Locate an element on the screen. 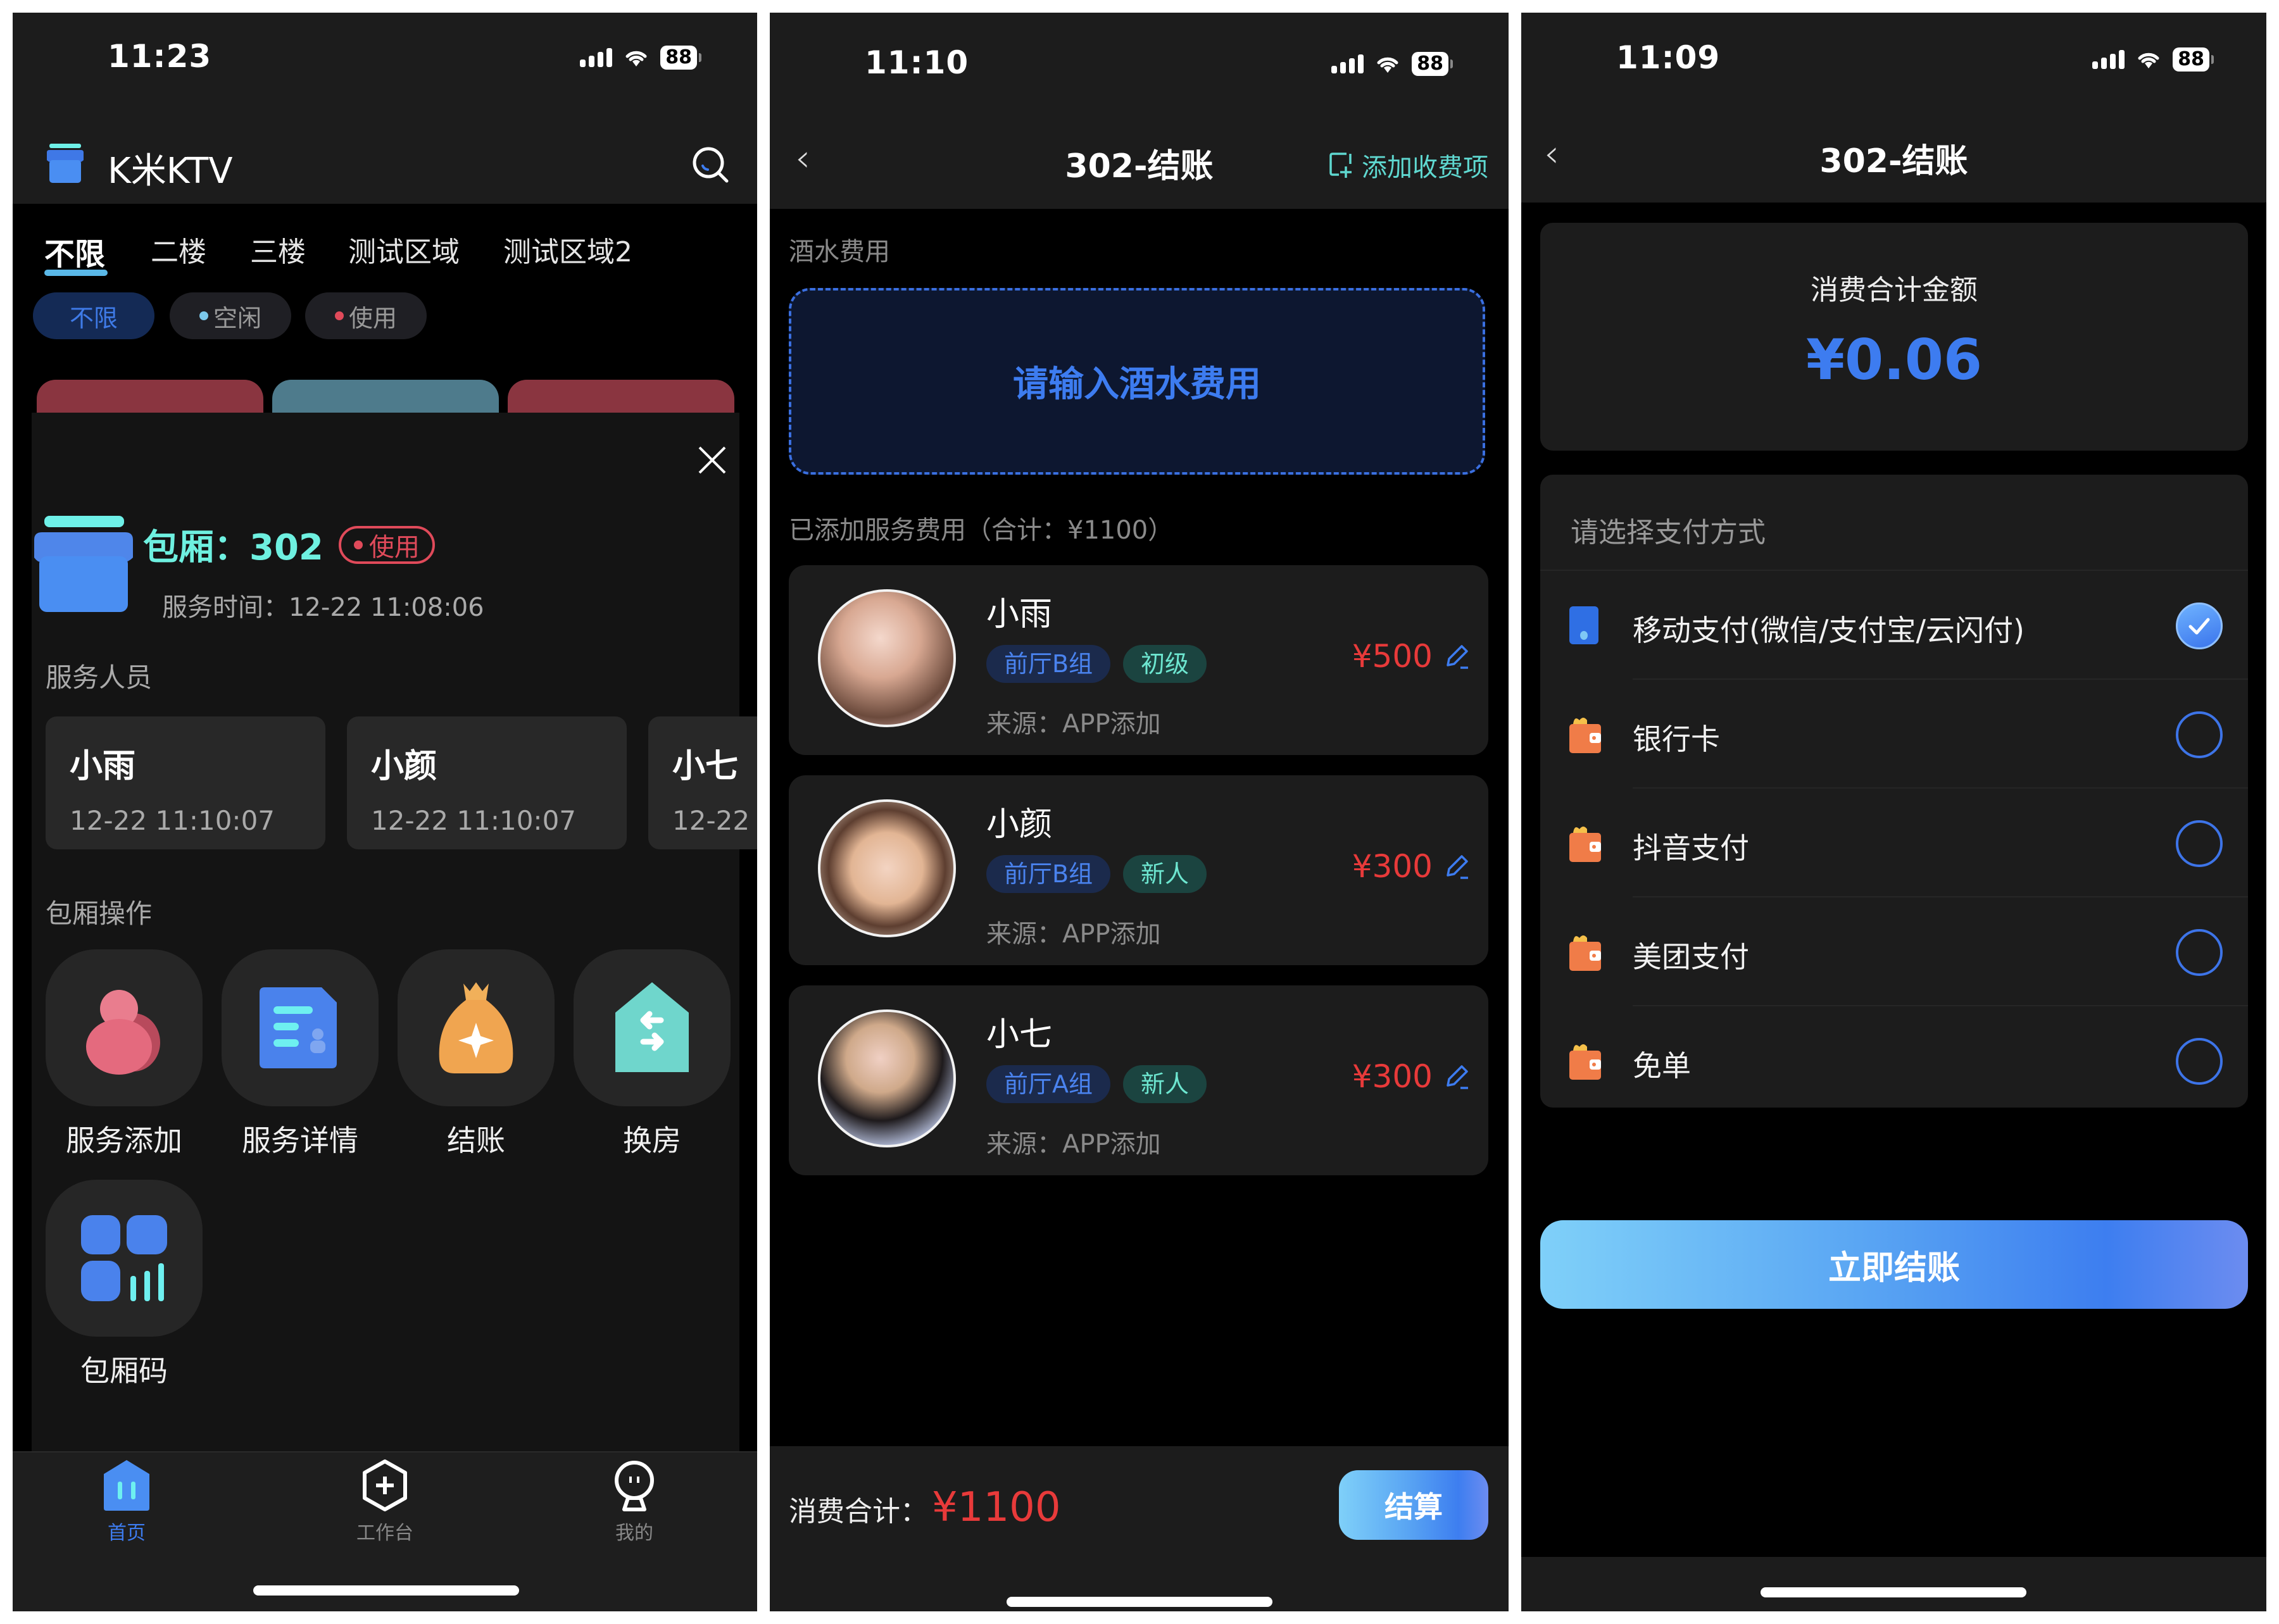 This screenshot has width=2279, height=1624. payment-option-bank-card: 银行卡 is located at coordinates (1894, 734).